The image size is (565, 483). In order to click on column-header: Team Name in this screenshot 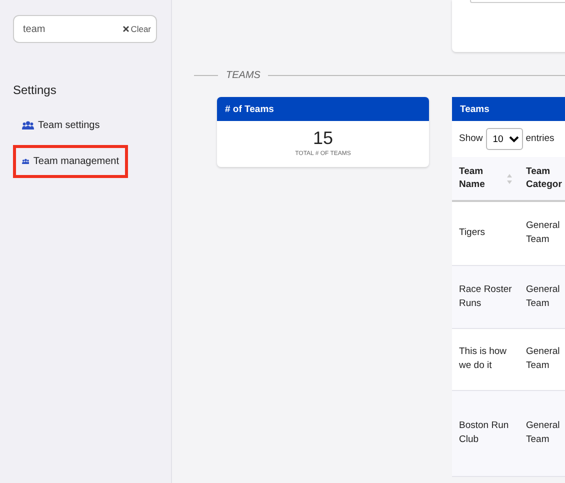, I will do `click(485, 179)`.